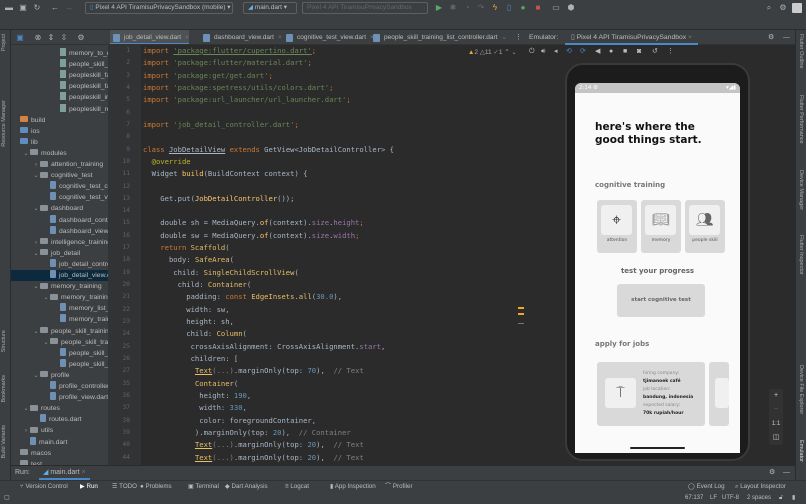 This screenshot has height=504, width=806. What do you see at coordinates (188, 322) in the screenshot?
I see `code-line: height: sh,` at bounding box center [188, 322].